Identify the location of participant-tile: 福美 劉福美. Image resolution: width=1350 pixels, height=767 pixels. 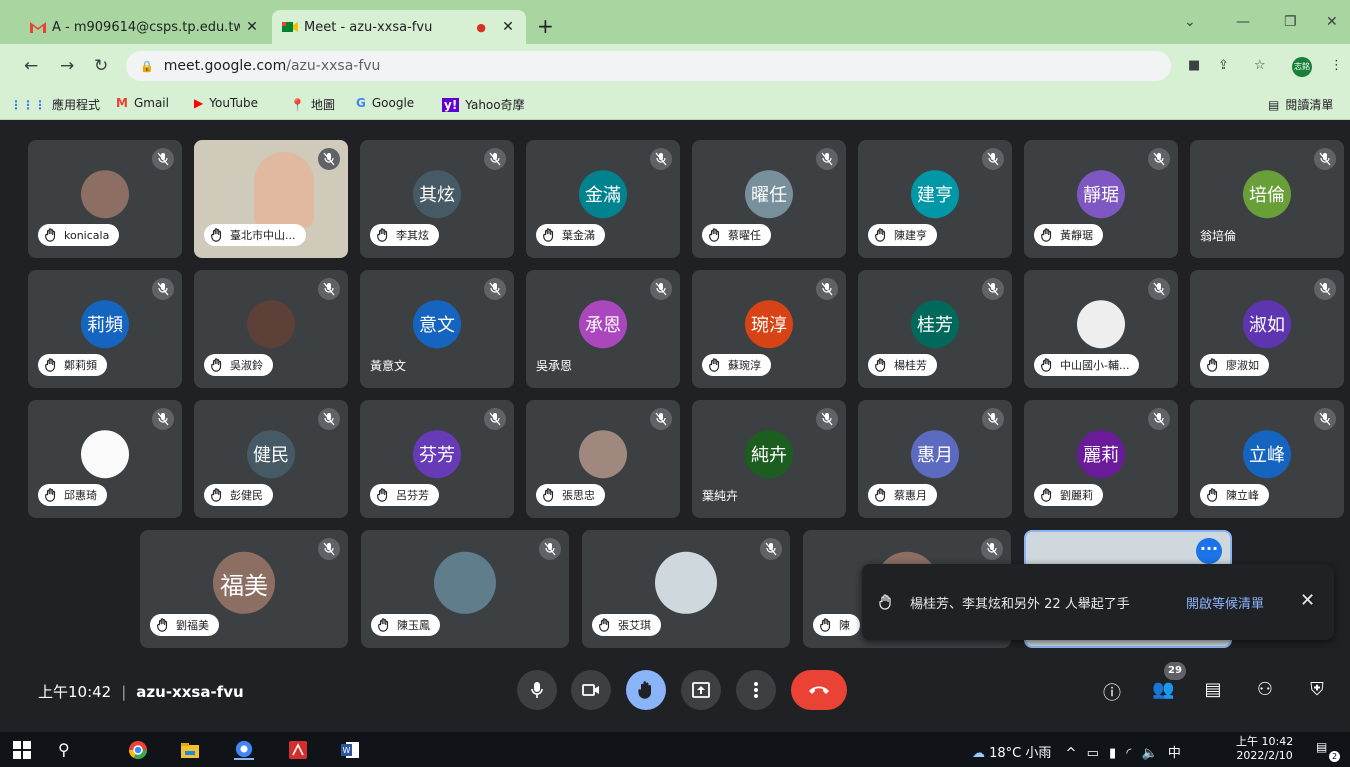
(244, 589).